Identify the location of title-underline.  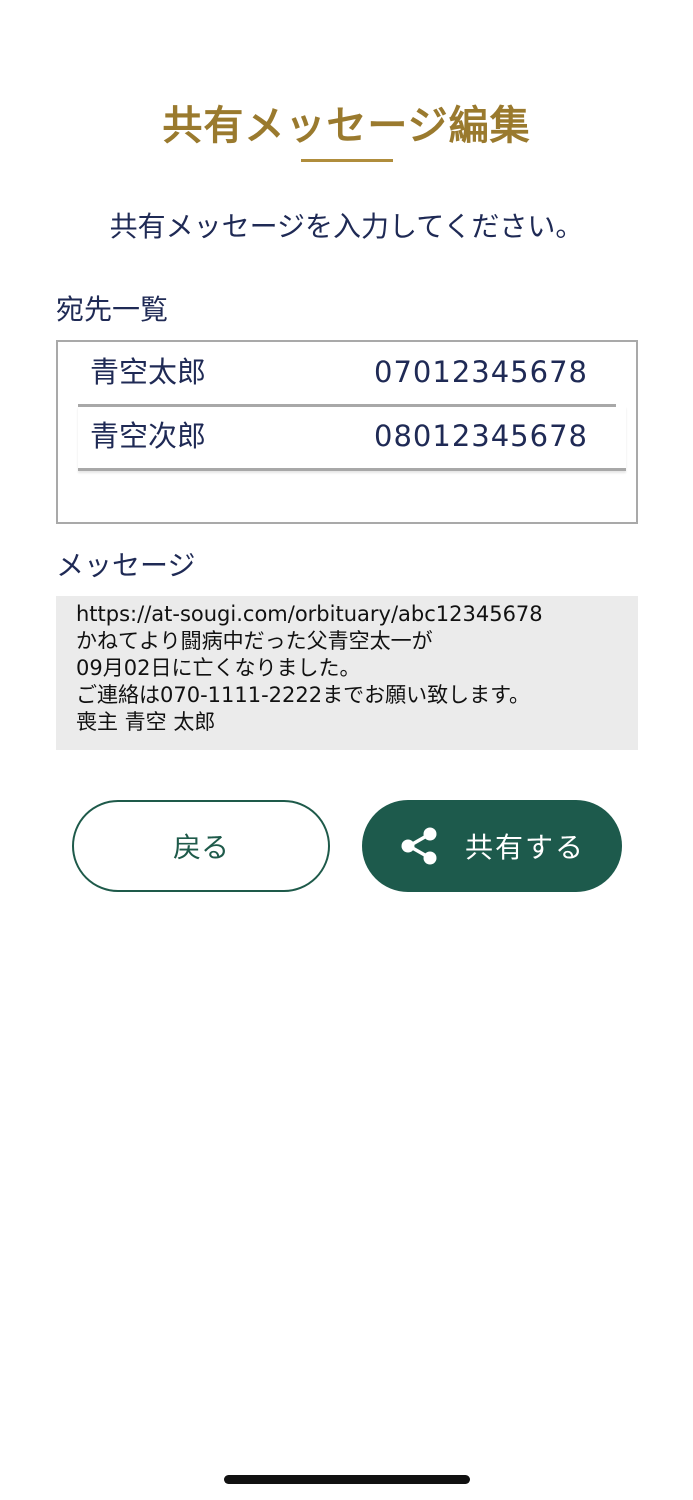
(347, 160).